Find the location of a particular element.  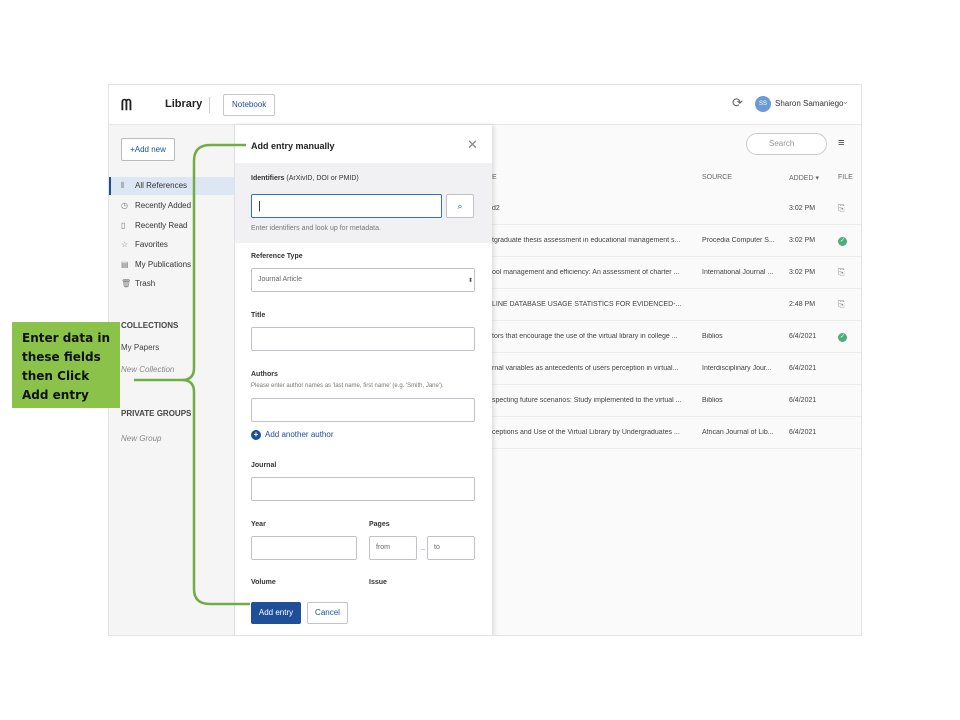

callout-line: Enter data in is located at coordinates (66, 338).